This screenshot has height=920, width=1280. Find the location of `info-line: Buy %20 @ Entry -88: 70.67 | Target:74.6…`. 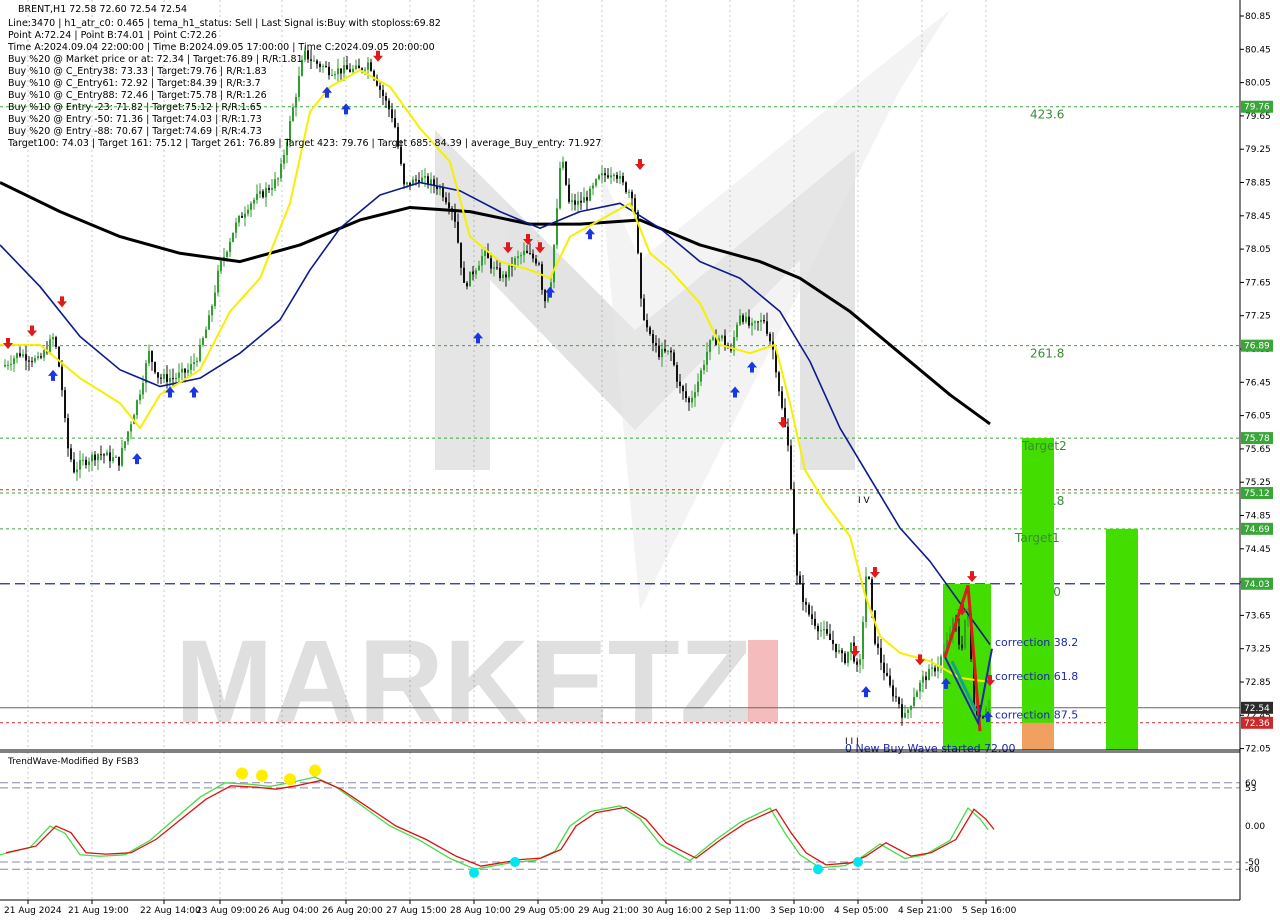

info-line: Buy %20 @ Entry -88: 70.67 | Target:74.6… is located at coordinates (135, 131).